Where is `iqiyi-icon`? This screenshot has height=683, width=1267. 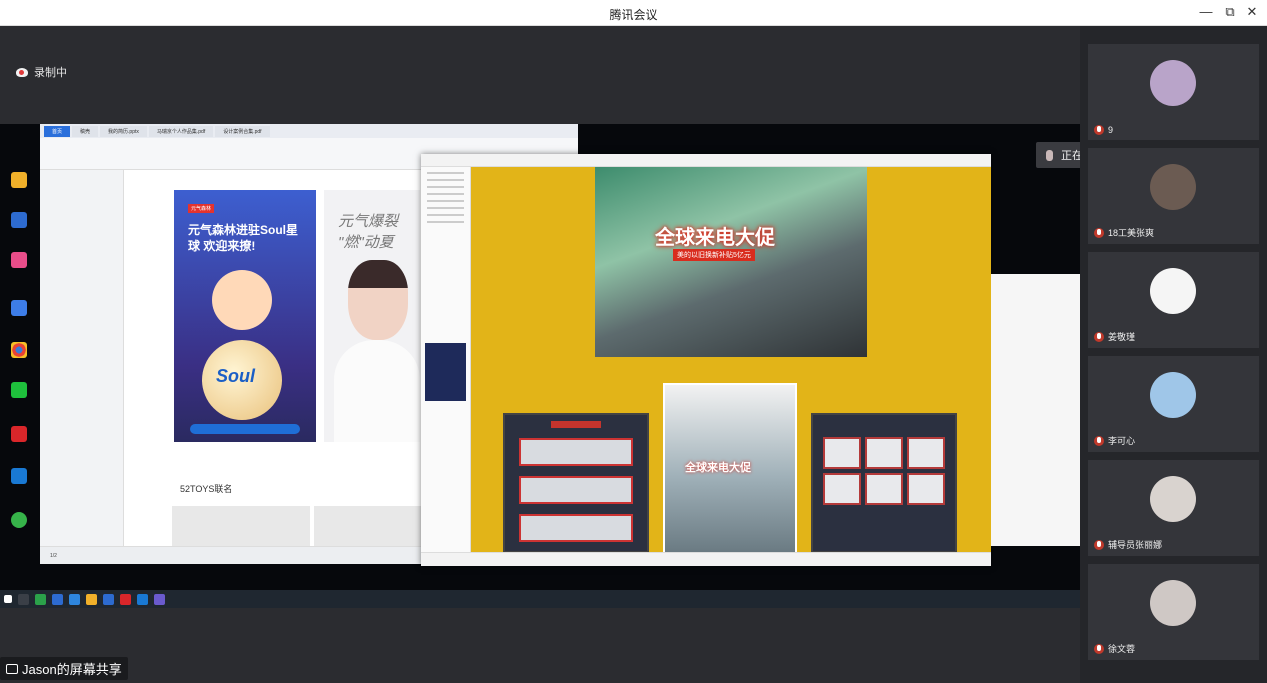
iqiyi-icon is located at coordinates (19, 391).